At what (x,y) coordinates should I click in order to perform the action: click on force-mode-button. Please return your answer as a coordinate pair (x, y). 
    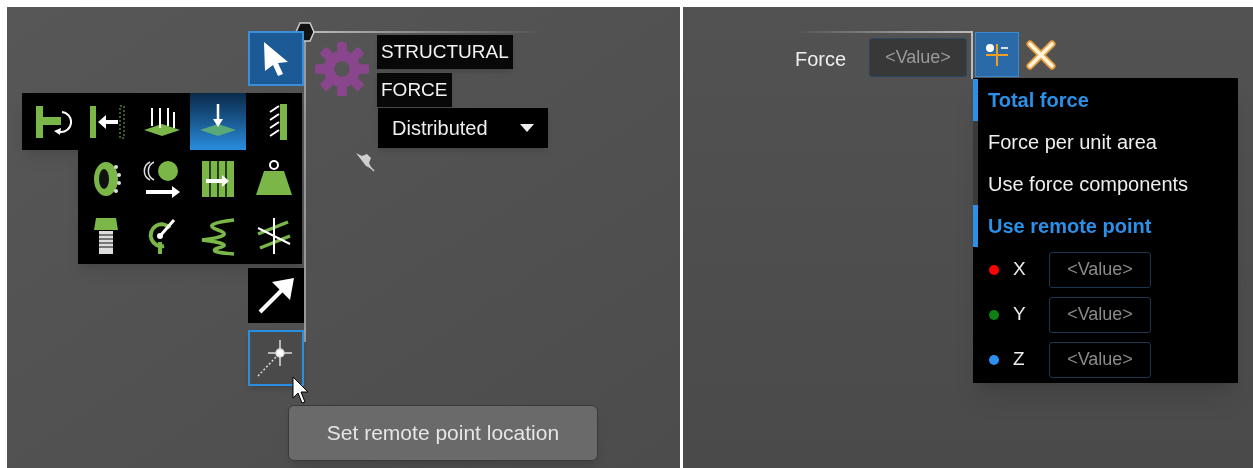
    Looking at the image, I should click on (997, 54).